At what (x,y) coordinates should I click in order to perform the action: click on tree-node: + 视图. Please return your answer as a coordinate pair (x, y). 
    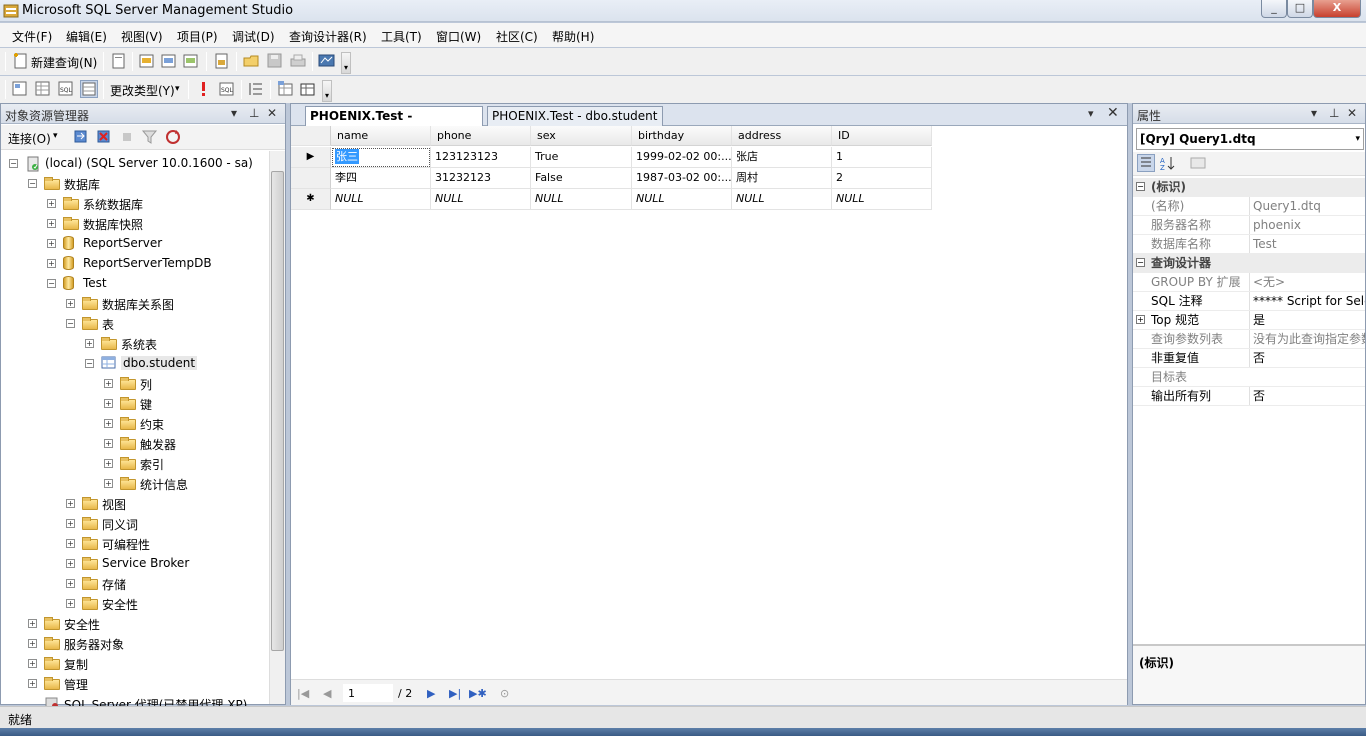
    Looking at the image, I should click on (135, 504).